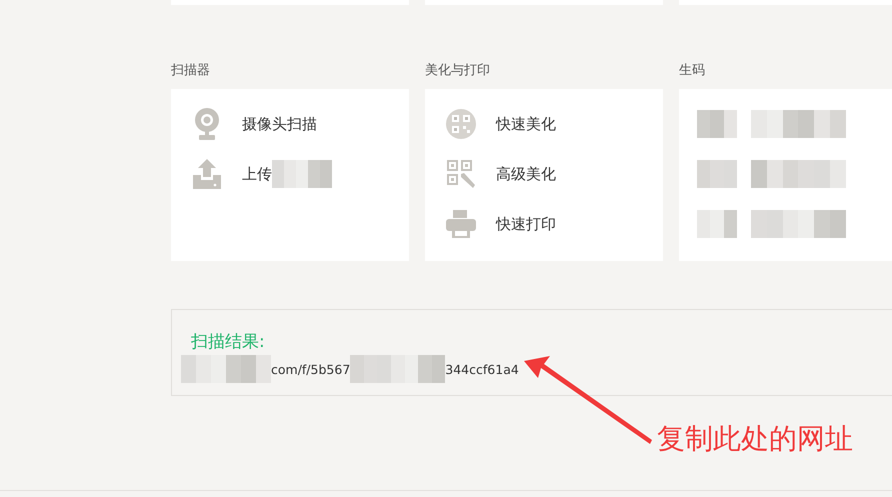 The height and width of the screenshot is (497, 892). What do you see at coordinates (207, 124) in the screenshot?
I see `webcam-icon` at bounding box center [207, 124].